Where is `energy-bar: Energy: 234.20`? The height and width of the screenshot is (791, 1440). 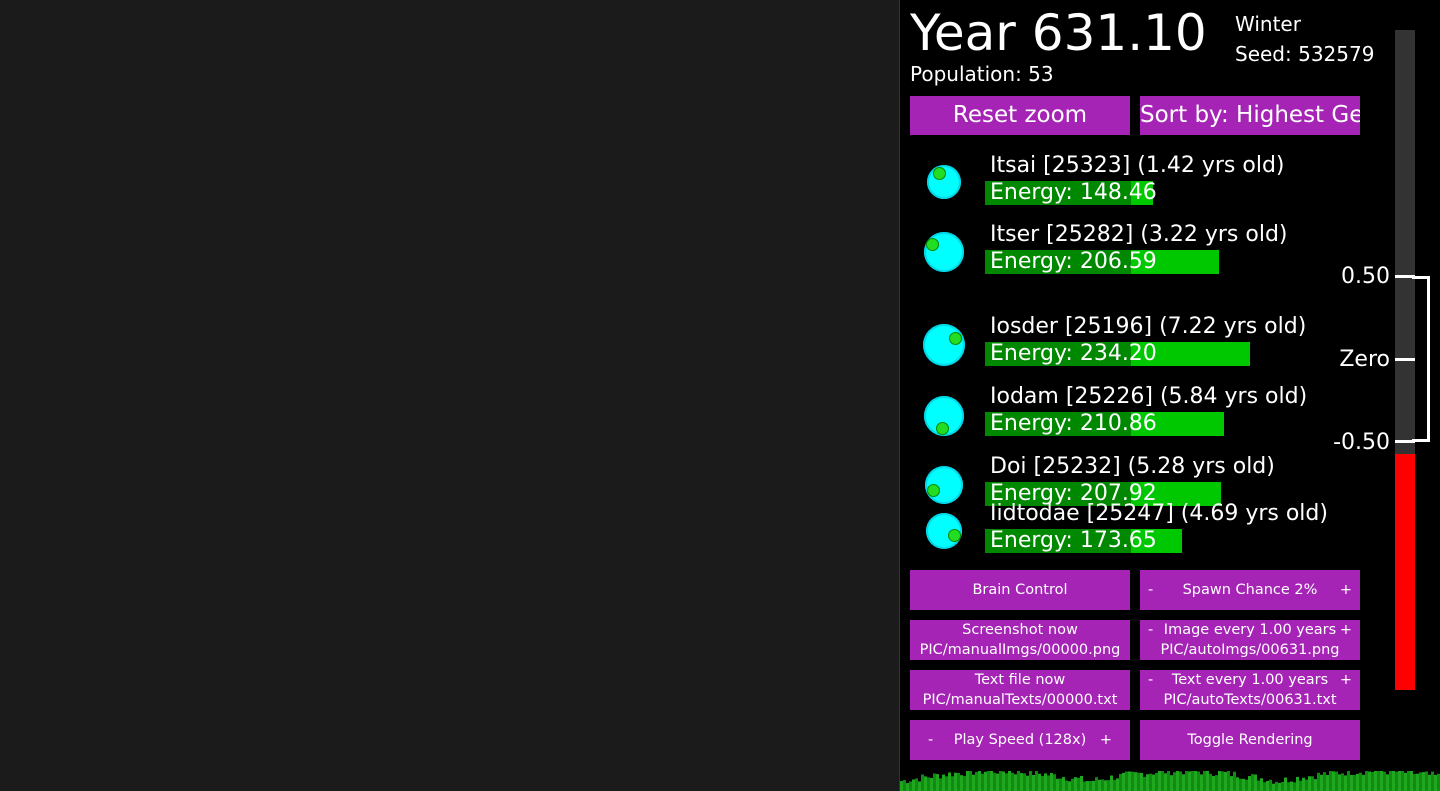
energy-bar: Energy: 234.20 is located at coordinates (1117, 354).